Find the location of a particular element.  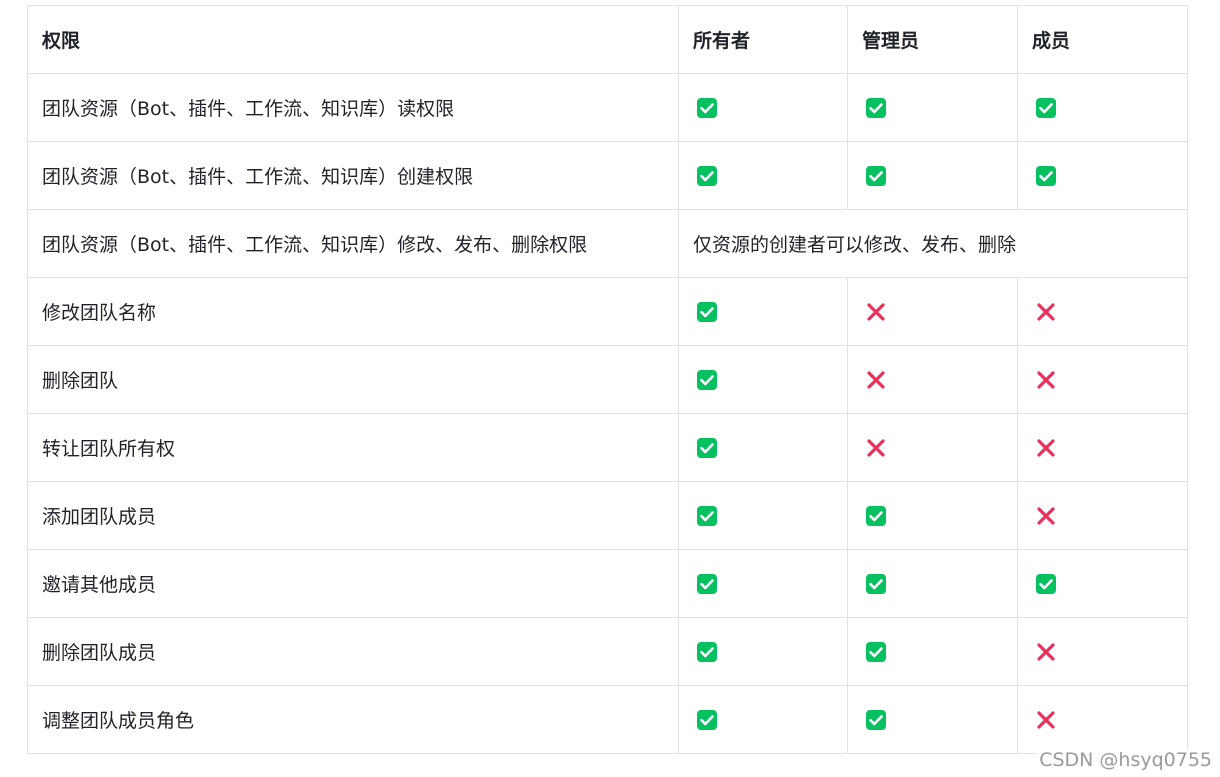

table-row: 邀请其他成员 is located at coordinates (607, 583).